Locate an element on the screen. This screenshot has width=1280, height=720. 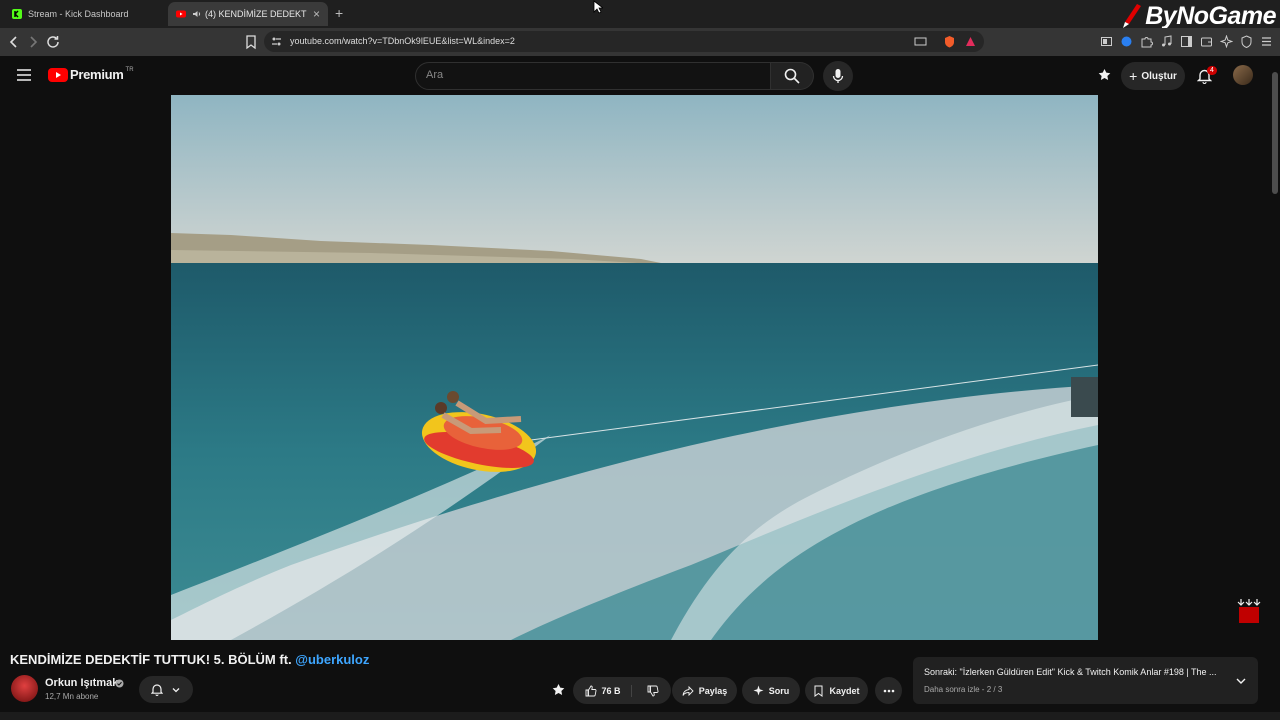
extensions-puzzle-icon is located at coordinates (1146, 41).